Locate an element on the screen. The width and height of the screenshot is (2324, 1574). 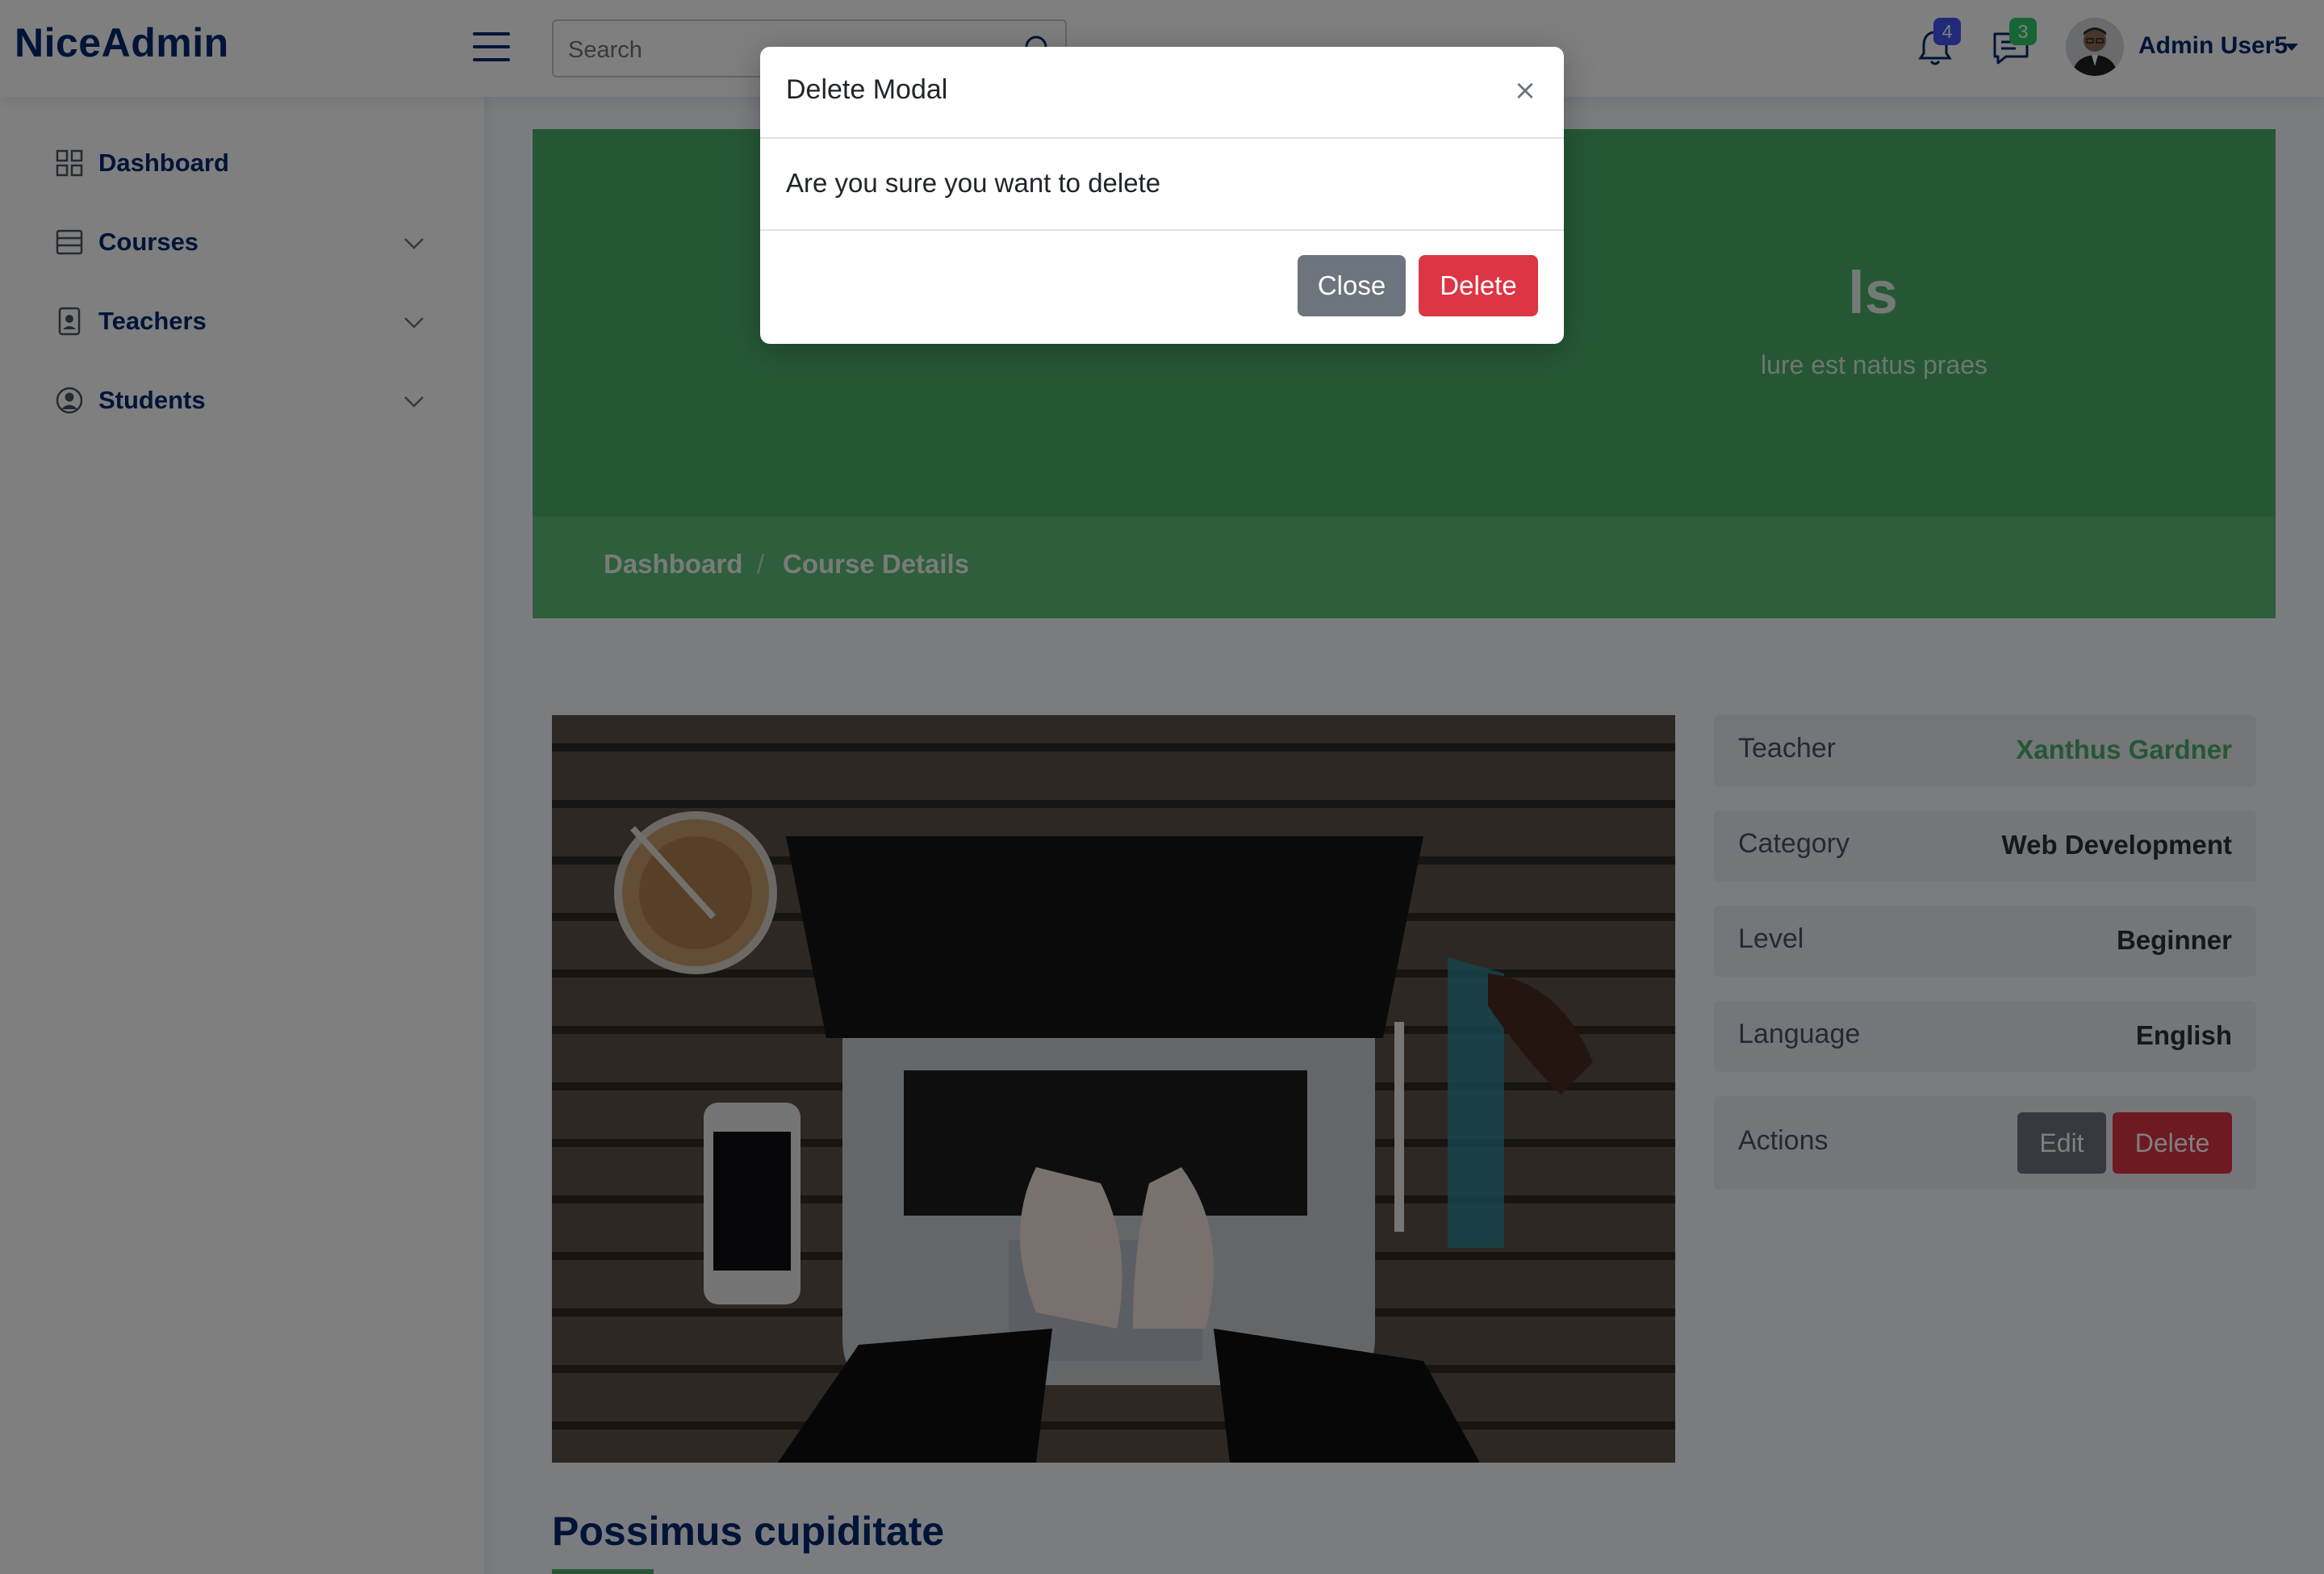
modal-title: Delete Modal is located at coordinates (867, 89).